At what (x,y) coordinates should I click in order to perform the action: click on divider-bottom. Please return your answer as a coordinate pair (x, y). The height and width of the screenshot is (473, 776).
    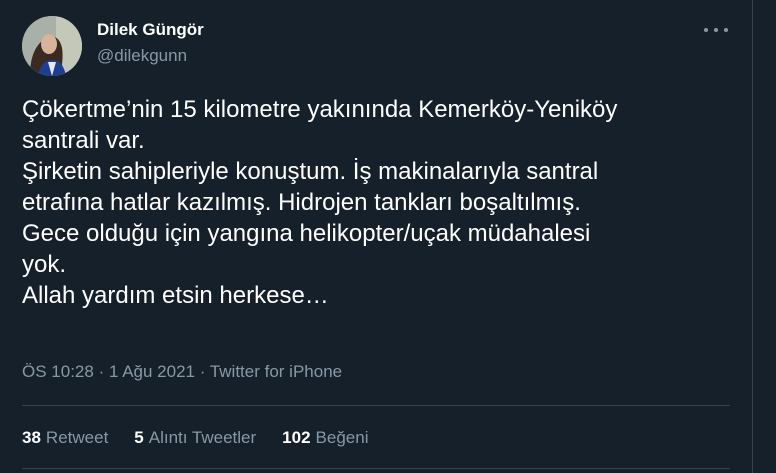
    Looking at the image, I should click on (376, 468).